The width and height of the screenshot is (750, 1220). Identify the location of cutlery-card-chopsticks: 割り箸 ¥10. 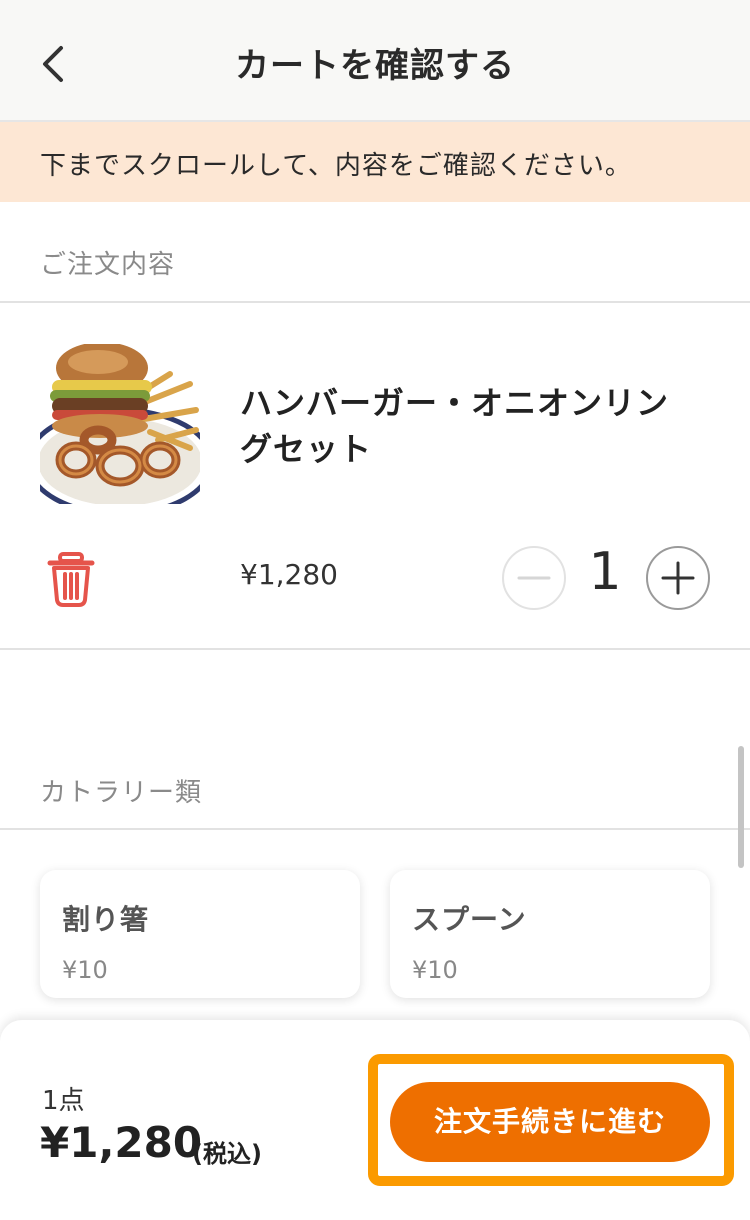
(200, 934).